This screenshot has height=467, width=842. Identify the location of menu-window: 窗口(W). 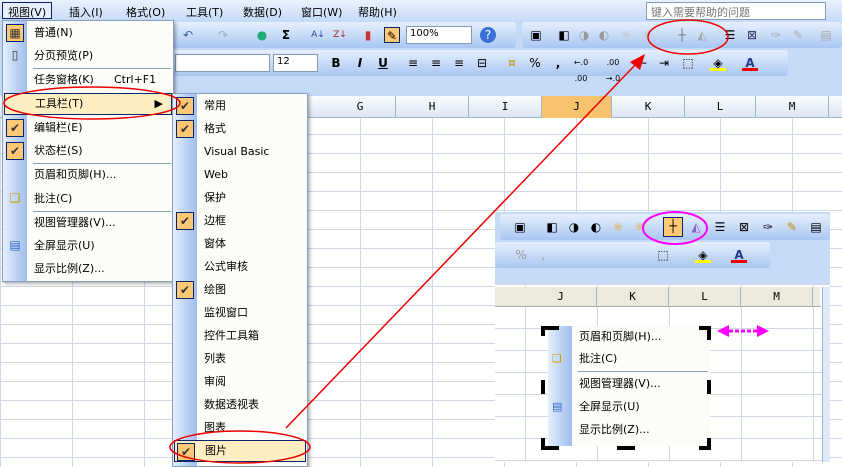
(321, 11).